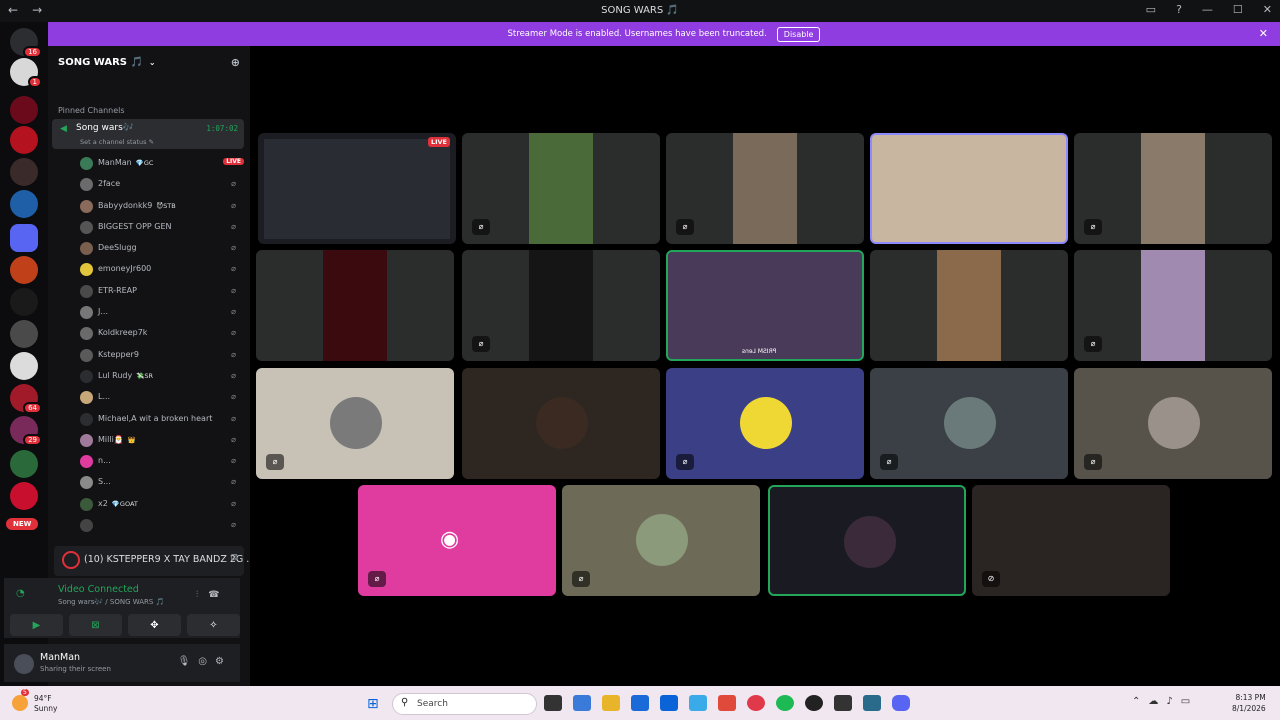  What do you see at coordinates (22, 524) in the screenshot?
I see `new-unreads-pill: NEW` at bounding box center [22, 524].